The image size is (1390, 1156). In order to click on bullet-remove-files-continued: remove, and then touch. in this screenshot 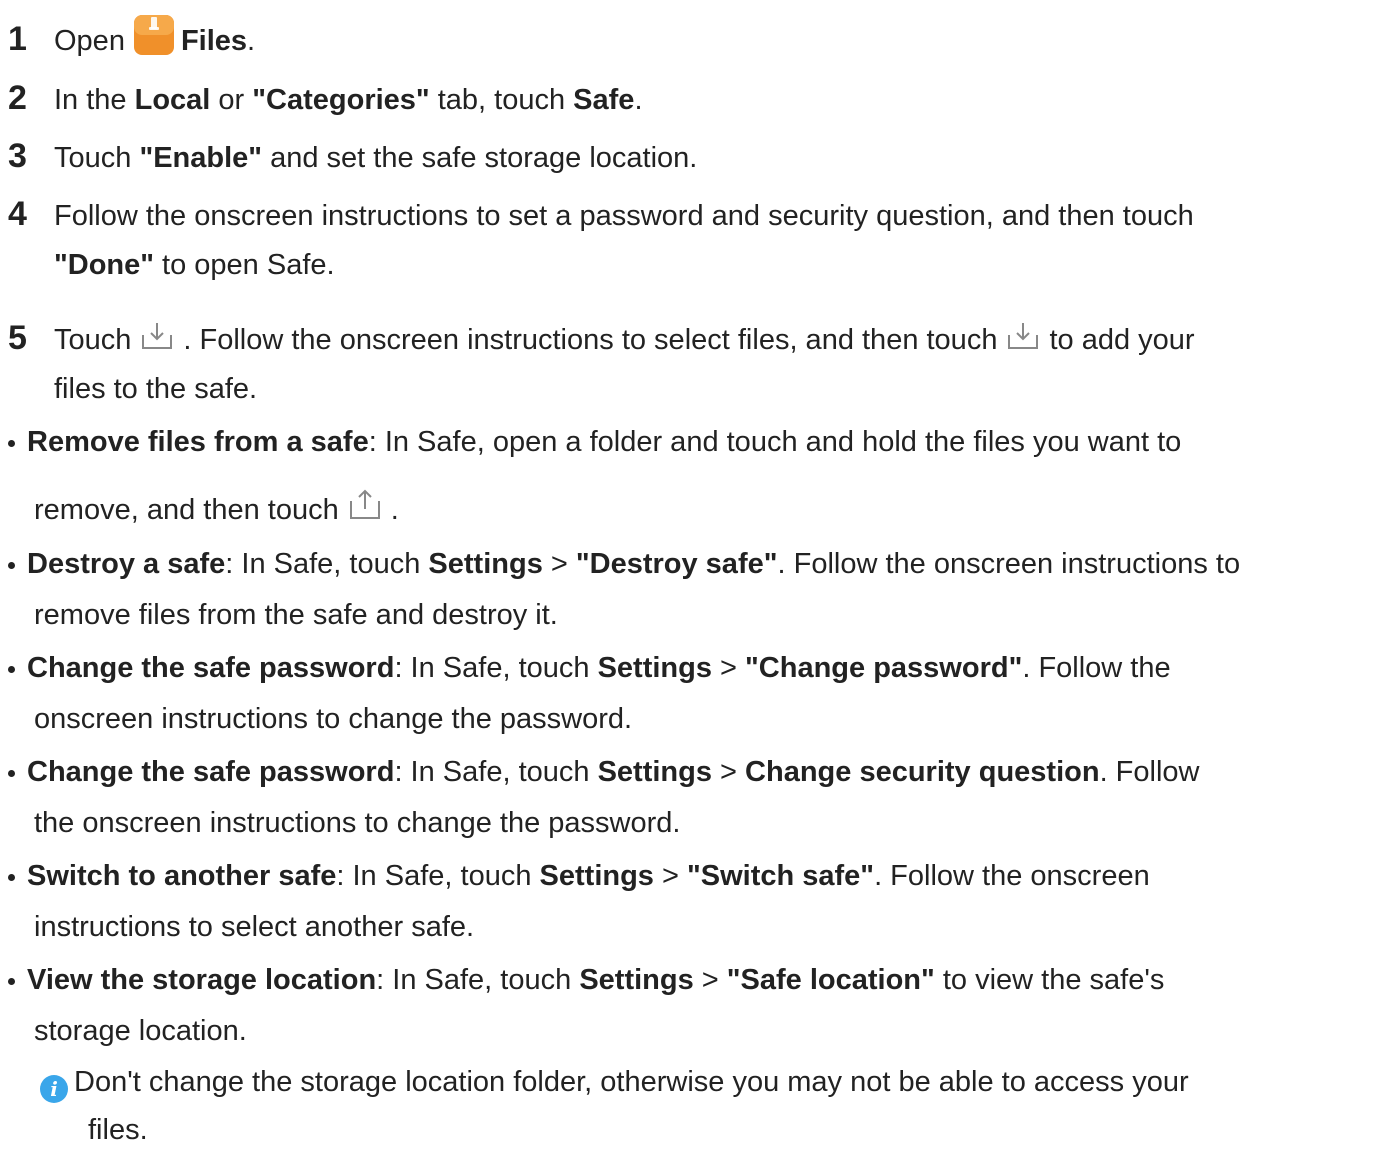, I will do `click(216, 510)`.